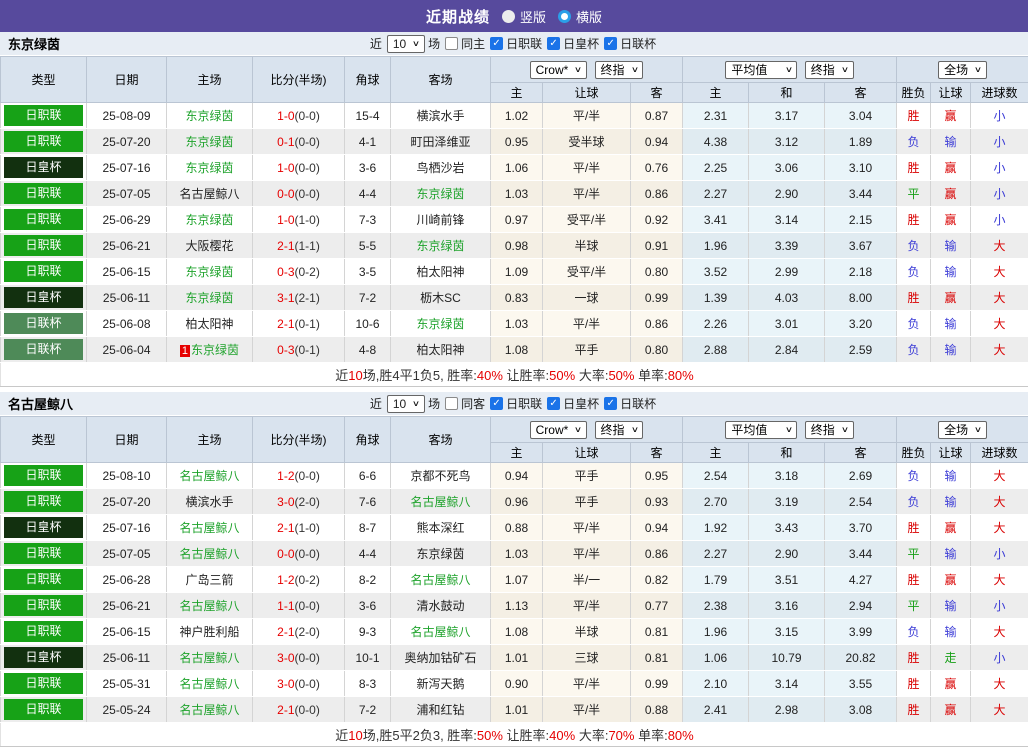 This screenshot has width=1028, height=747. Describe the element at coordinates (517, 453) in the screenshot. I see `col-header-odds-home: 主` at that location.